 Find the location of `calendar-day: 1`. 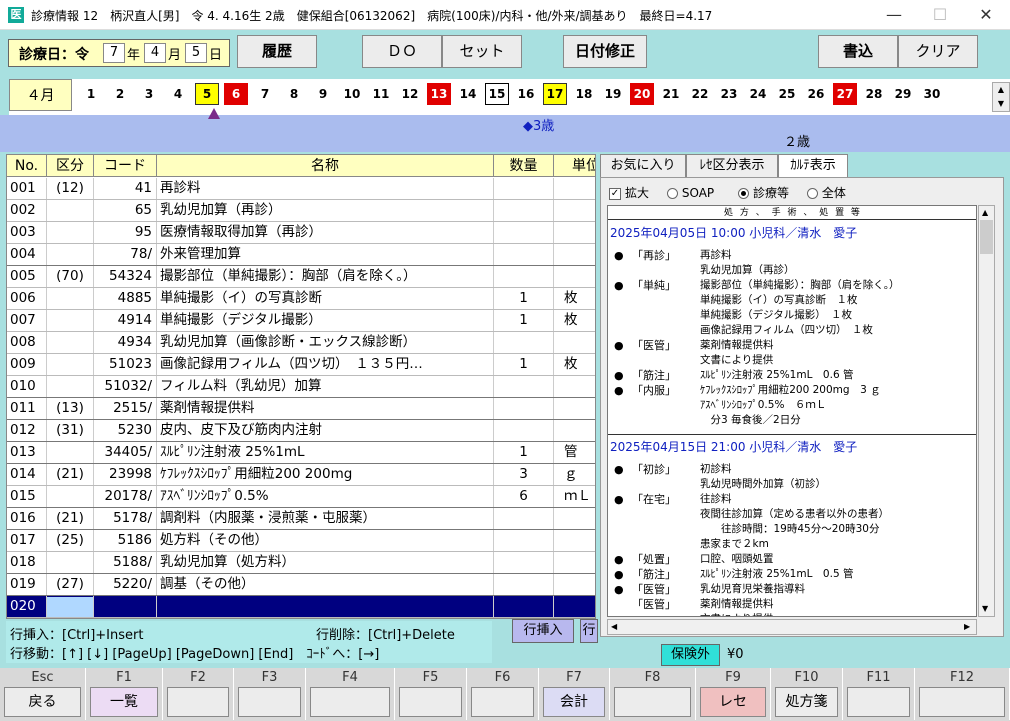

calendar-day: 1 is located at coordinates (91, 94).